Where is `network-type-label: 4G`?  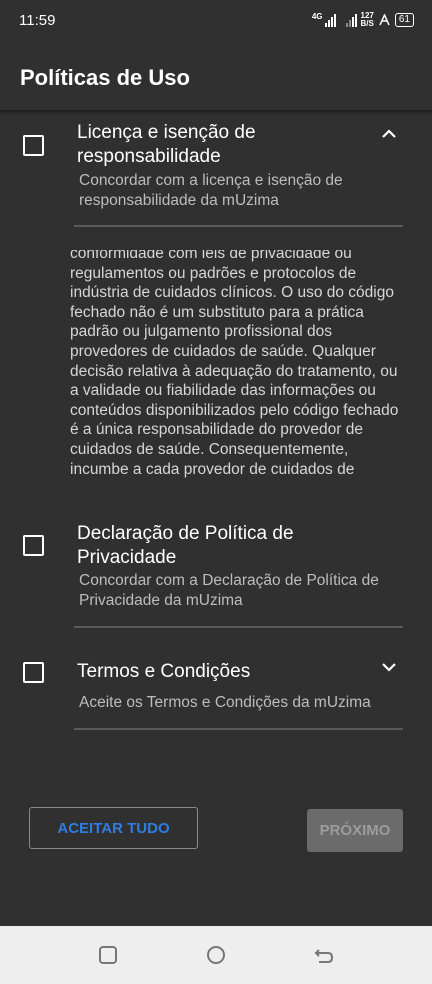 network-type-label: 4G is located at coordinates (317, 16).